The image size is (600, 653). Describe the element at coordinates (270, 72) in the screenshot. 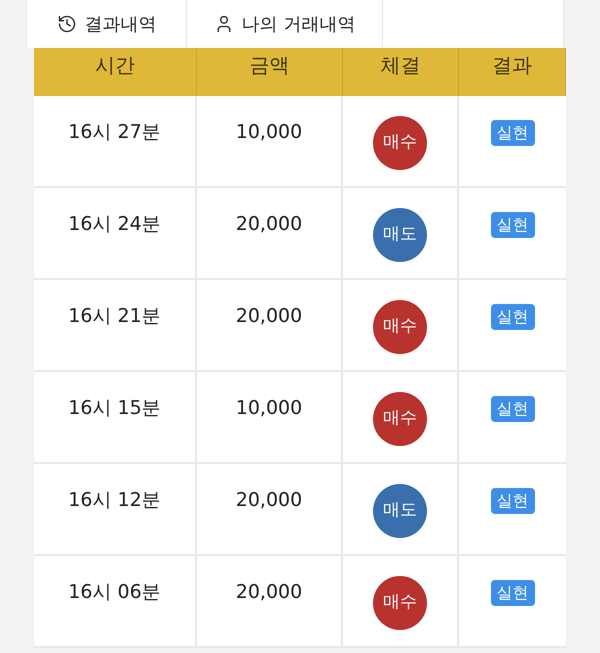

I see `column-header: 금액` at that location.